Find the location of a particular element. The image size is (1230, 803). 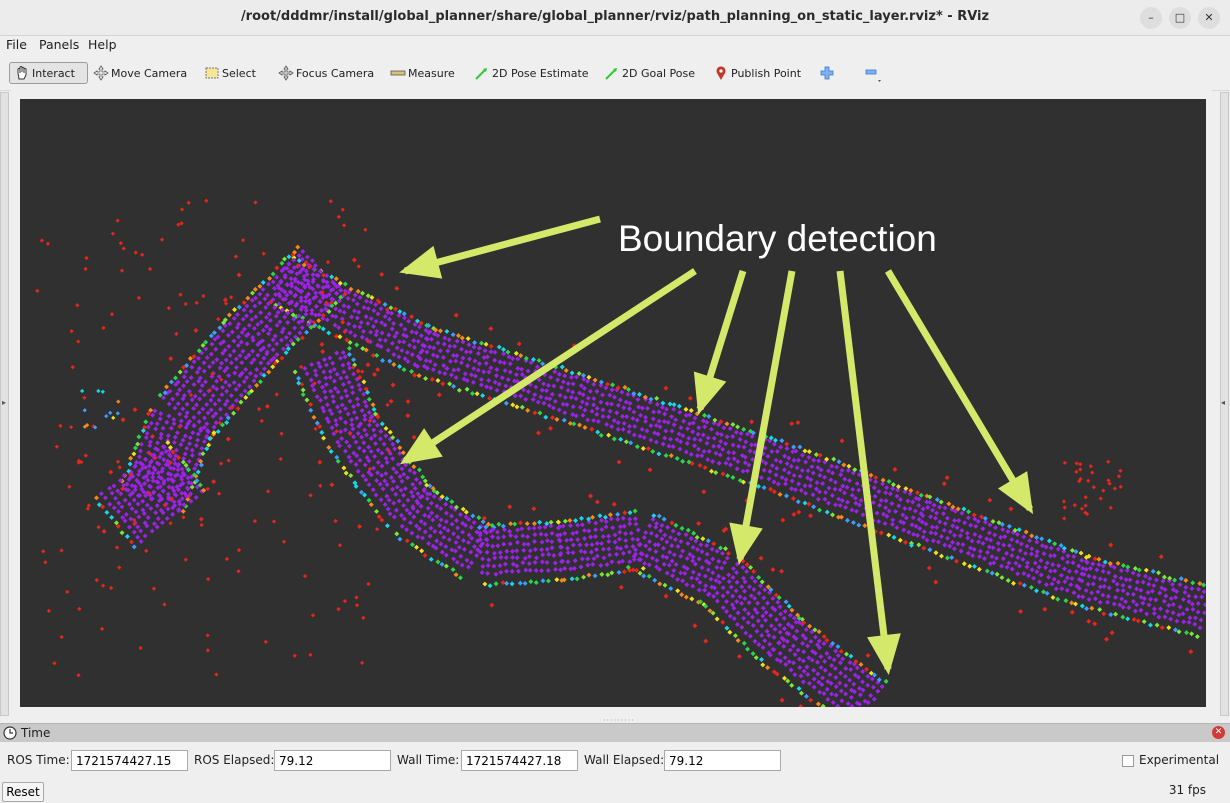

add-tool-button is located at coordinates (828, 73).